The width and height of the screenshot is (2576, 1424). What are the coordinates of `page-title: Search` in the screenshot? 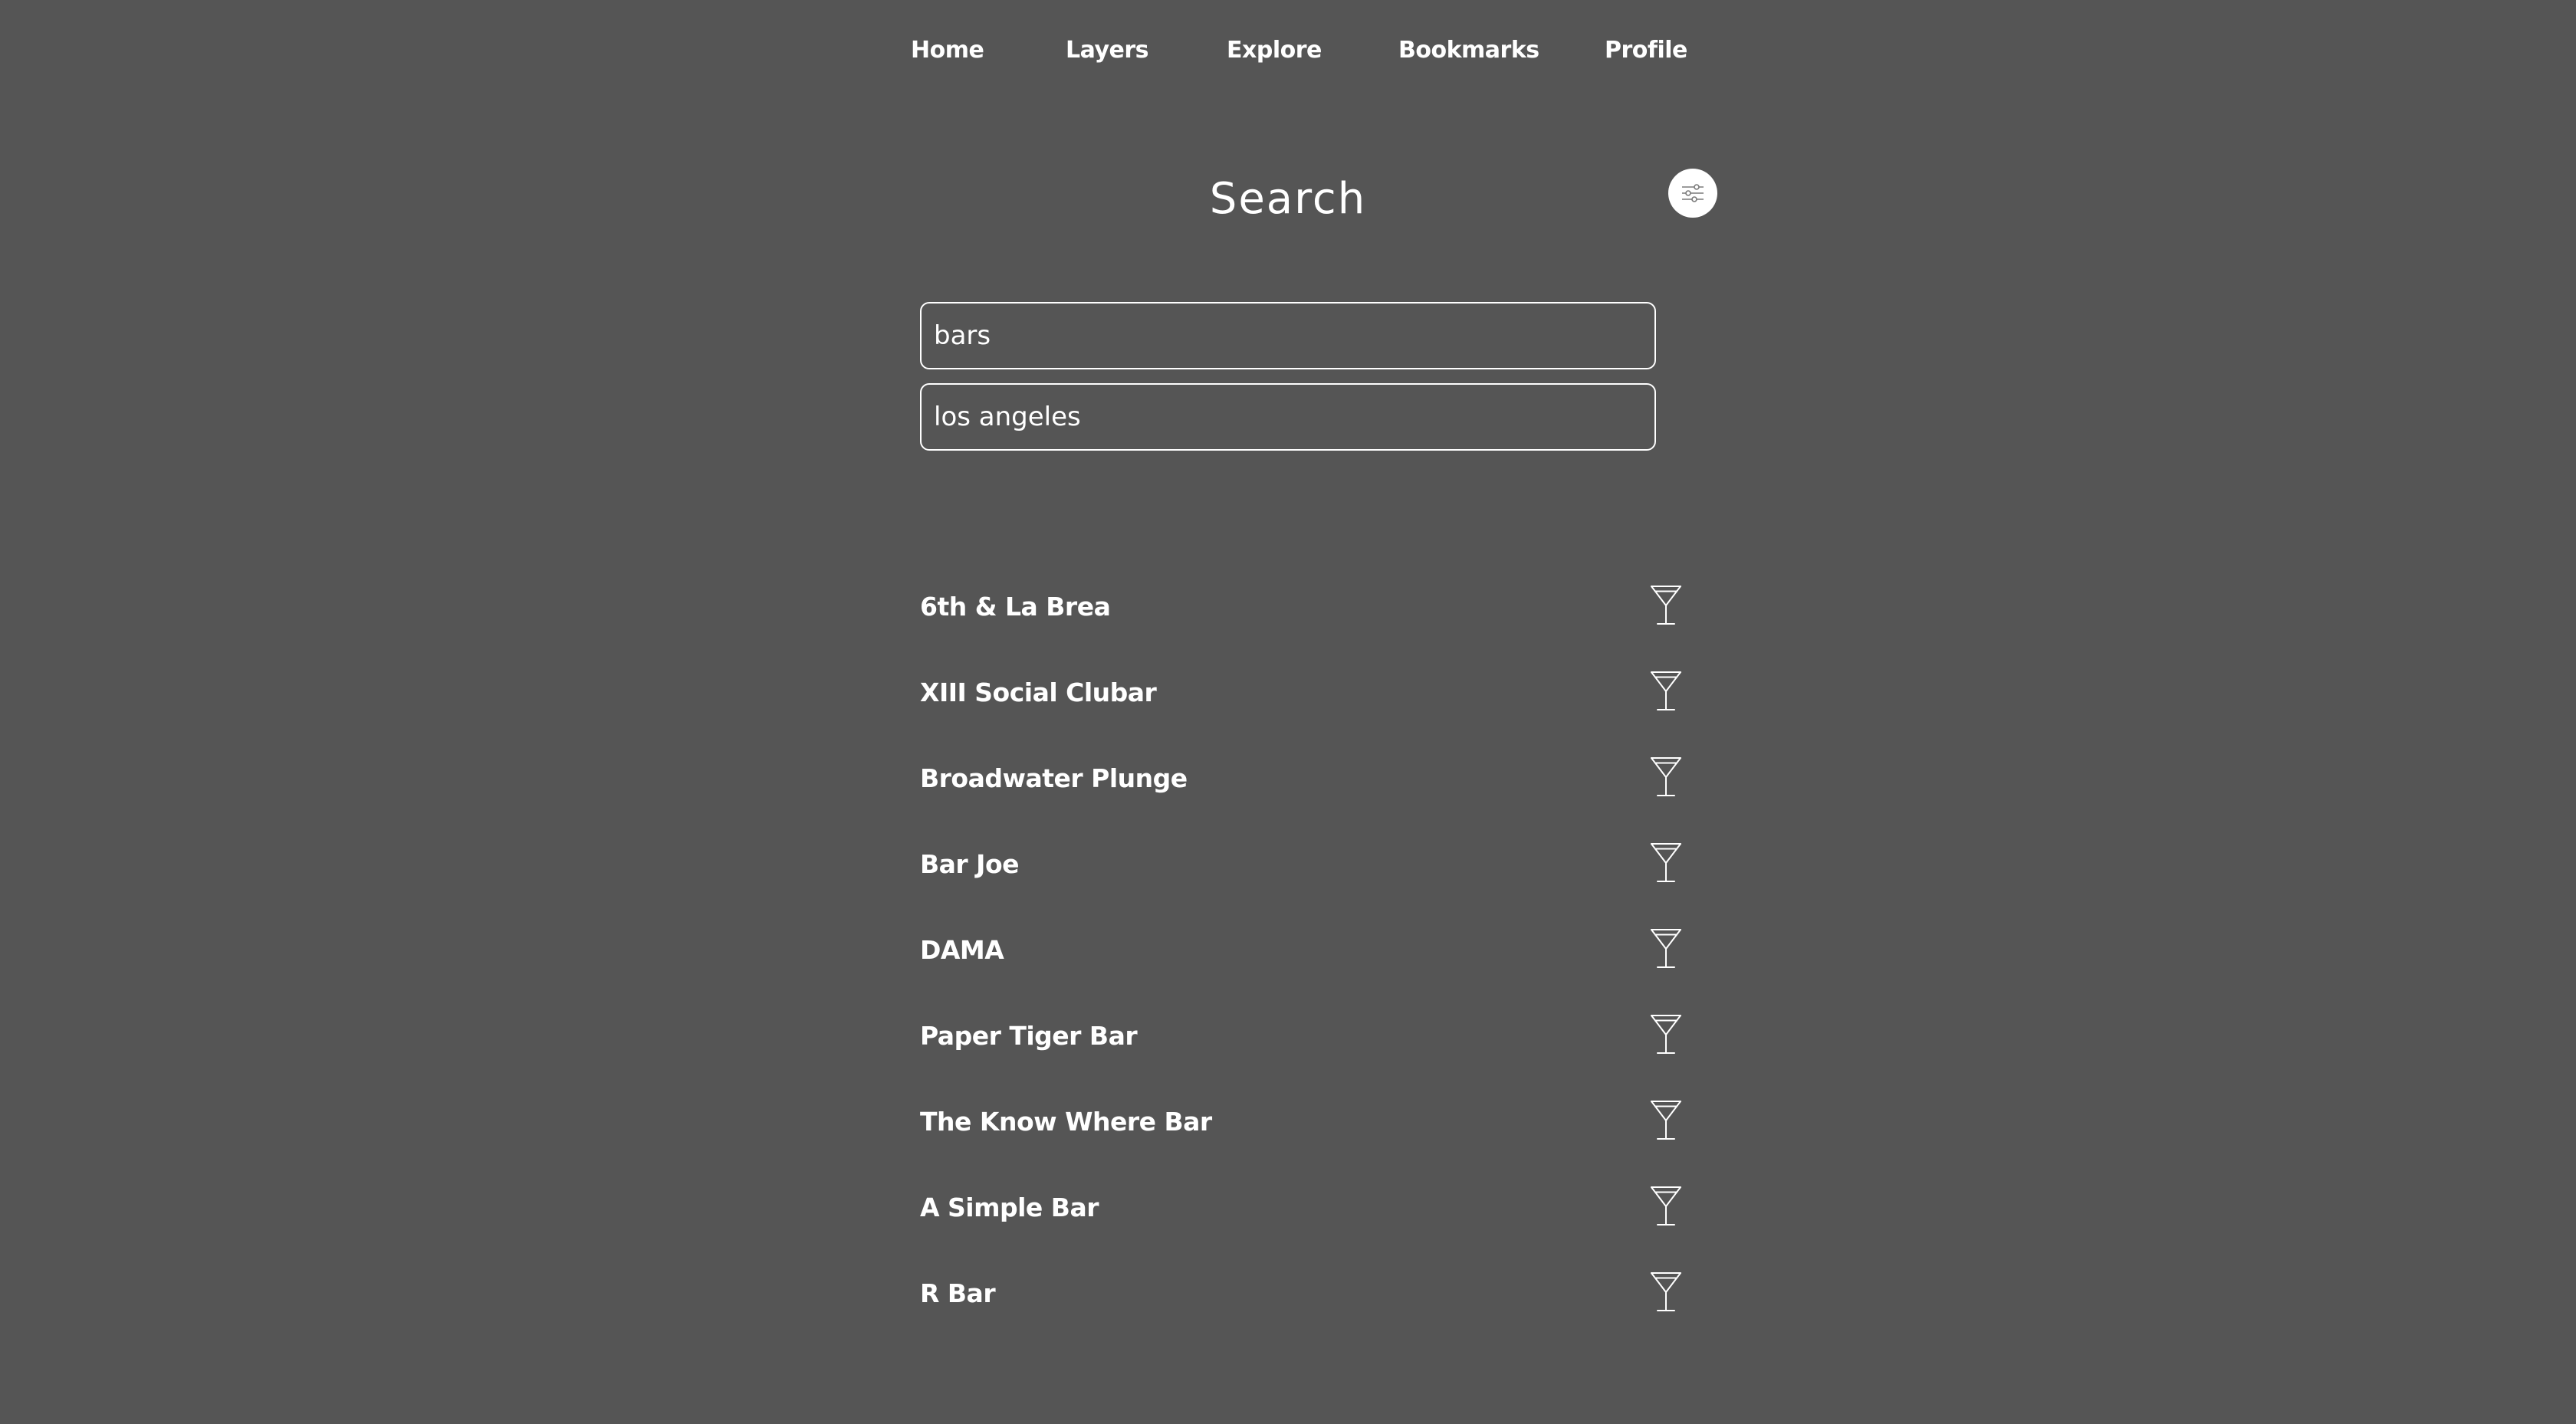 It's located at (1288, 199).